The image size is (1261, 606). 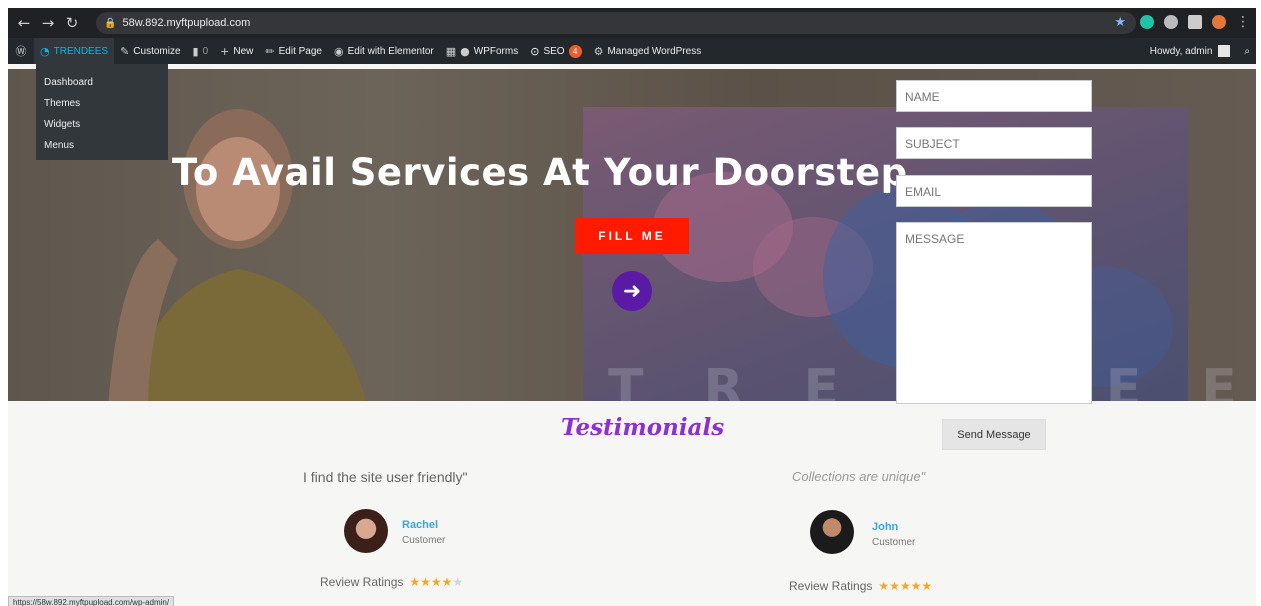 What do you see at coordinates (994, 313) in the screenshot?
I see `message-field: MESSAGE` at bounding box center [994, 313].